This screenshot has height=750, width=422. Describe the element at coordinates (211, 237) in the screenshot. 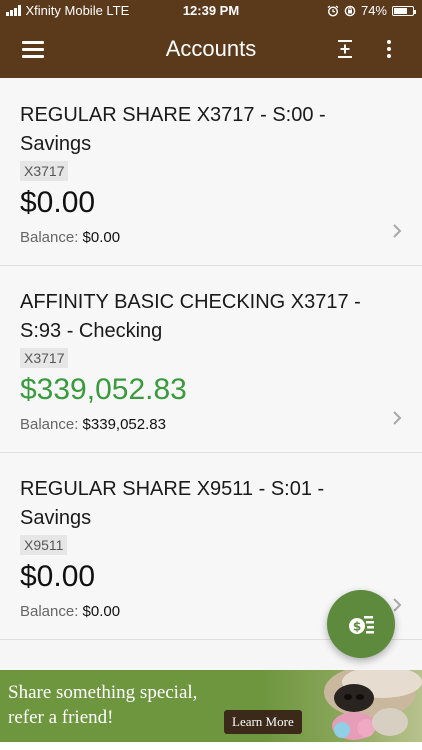

I see `account-balance-row: Balance: $0.00` at that location.